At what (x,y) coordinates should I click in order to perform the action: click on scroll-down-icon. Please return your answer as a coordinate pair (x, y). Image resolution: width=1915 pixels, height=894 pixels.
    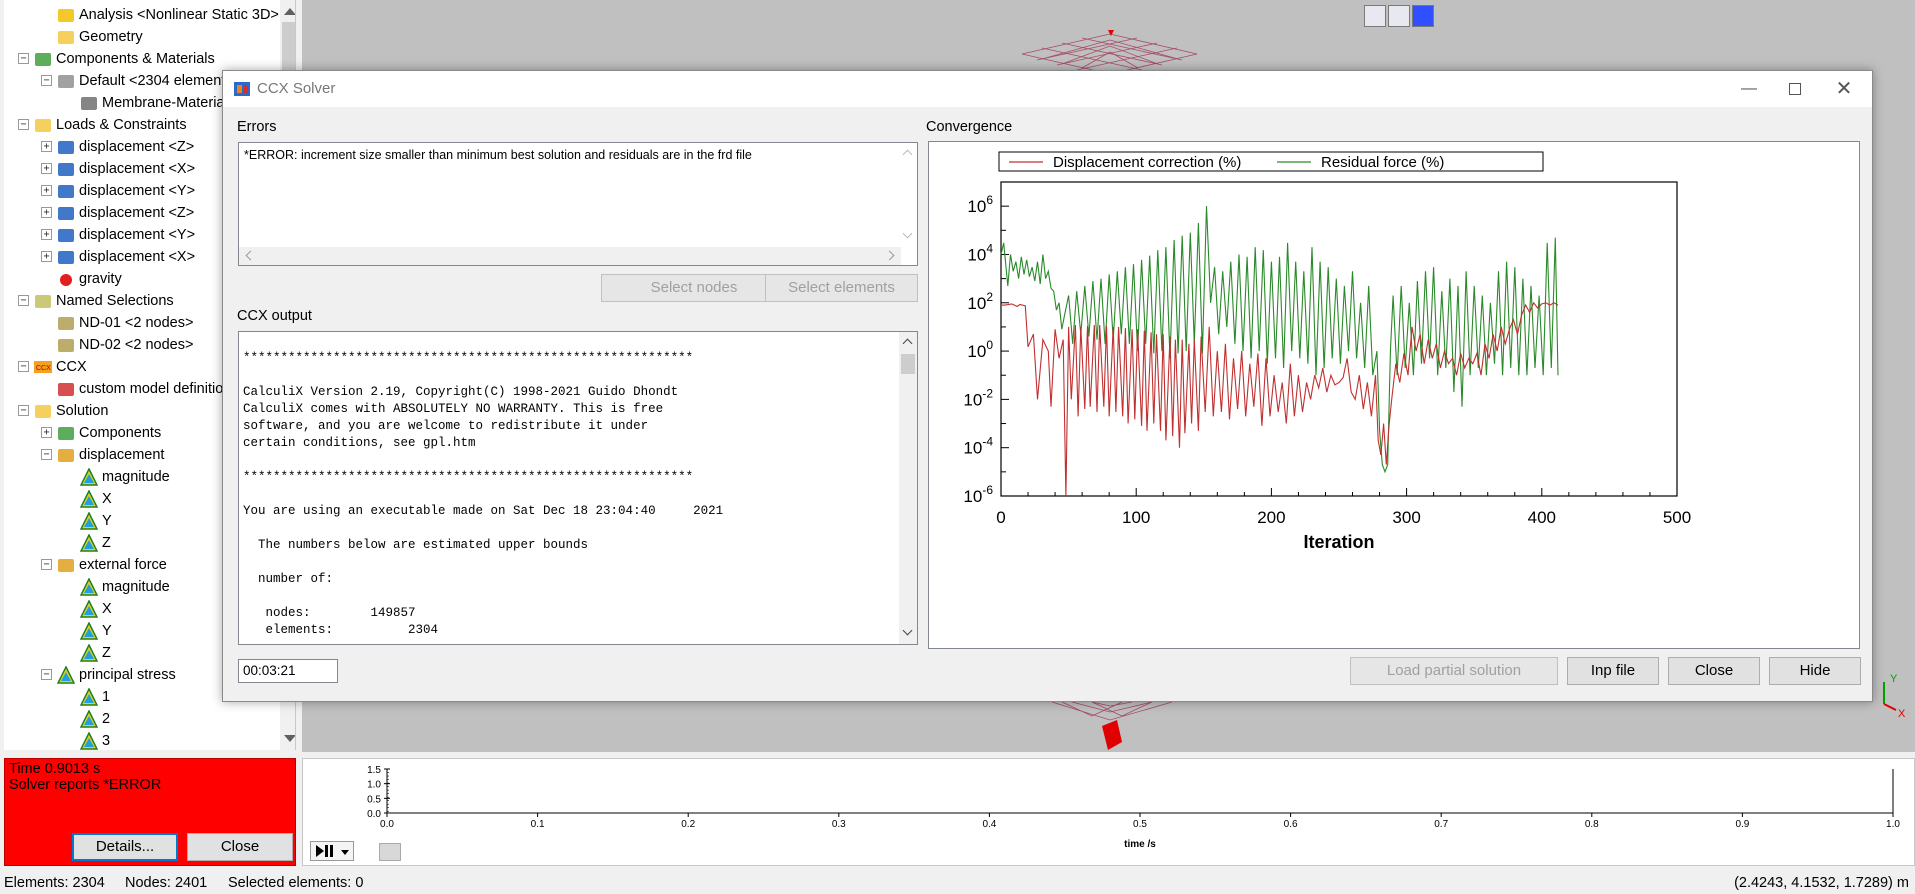
    Looking at the image, I should click on (289, 738).